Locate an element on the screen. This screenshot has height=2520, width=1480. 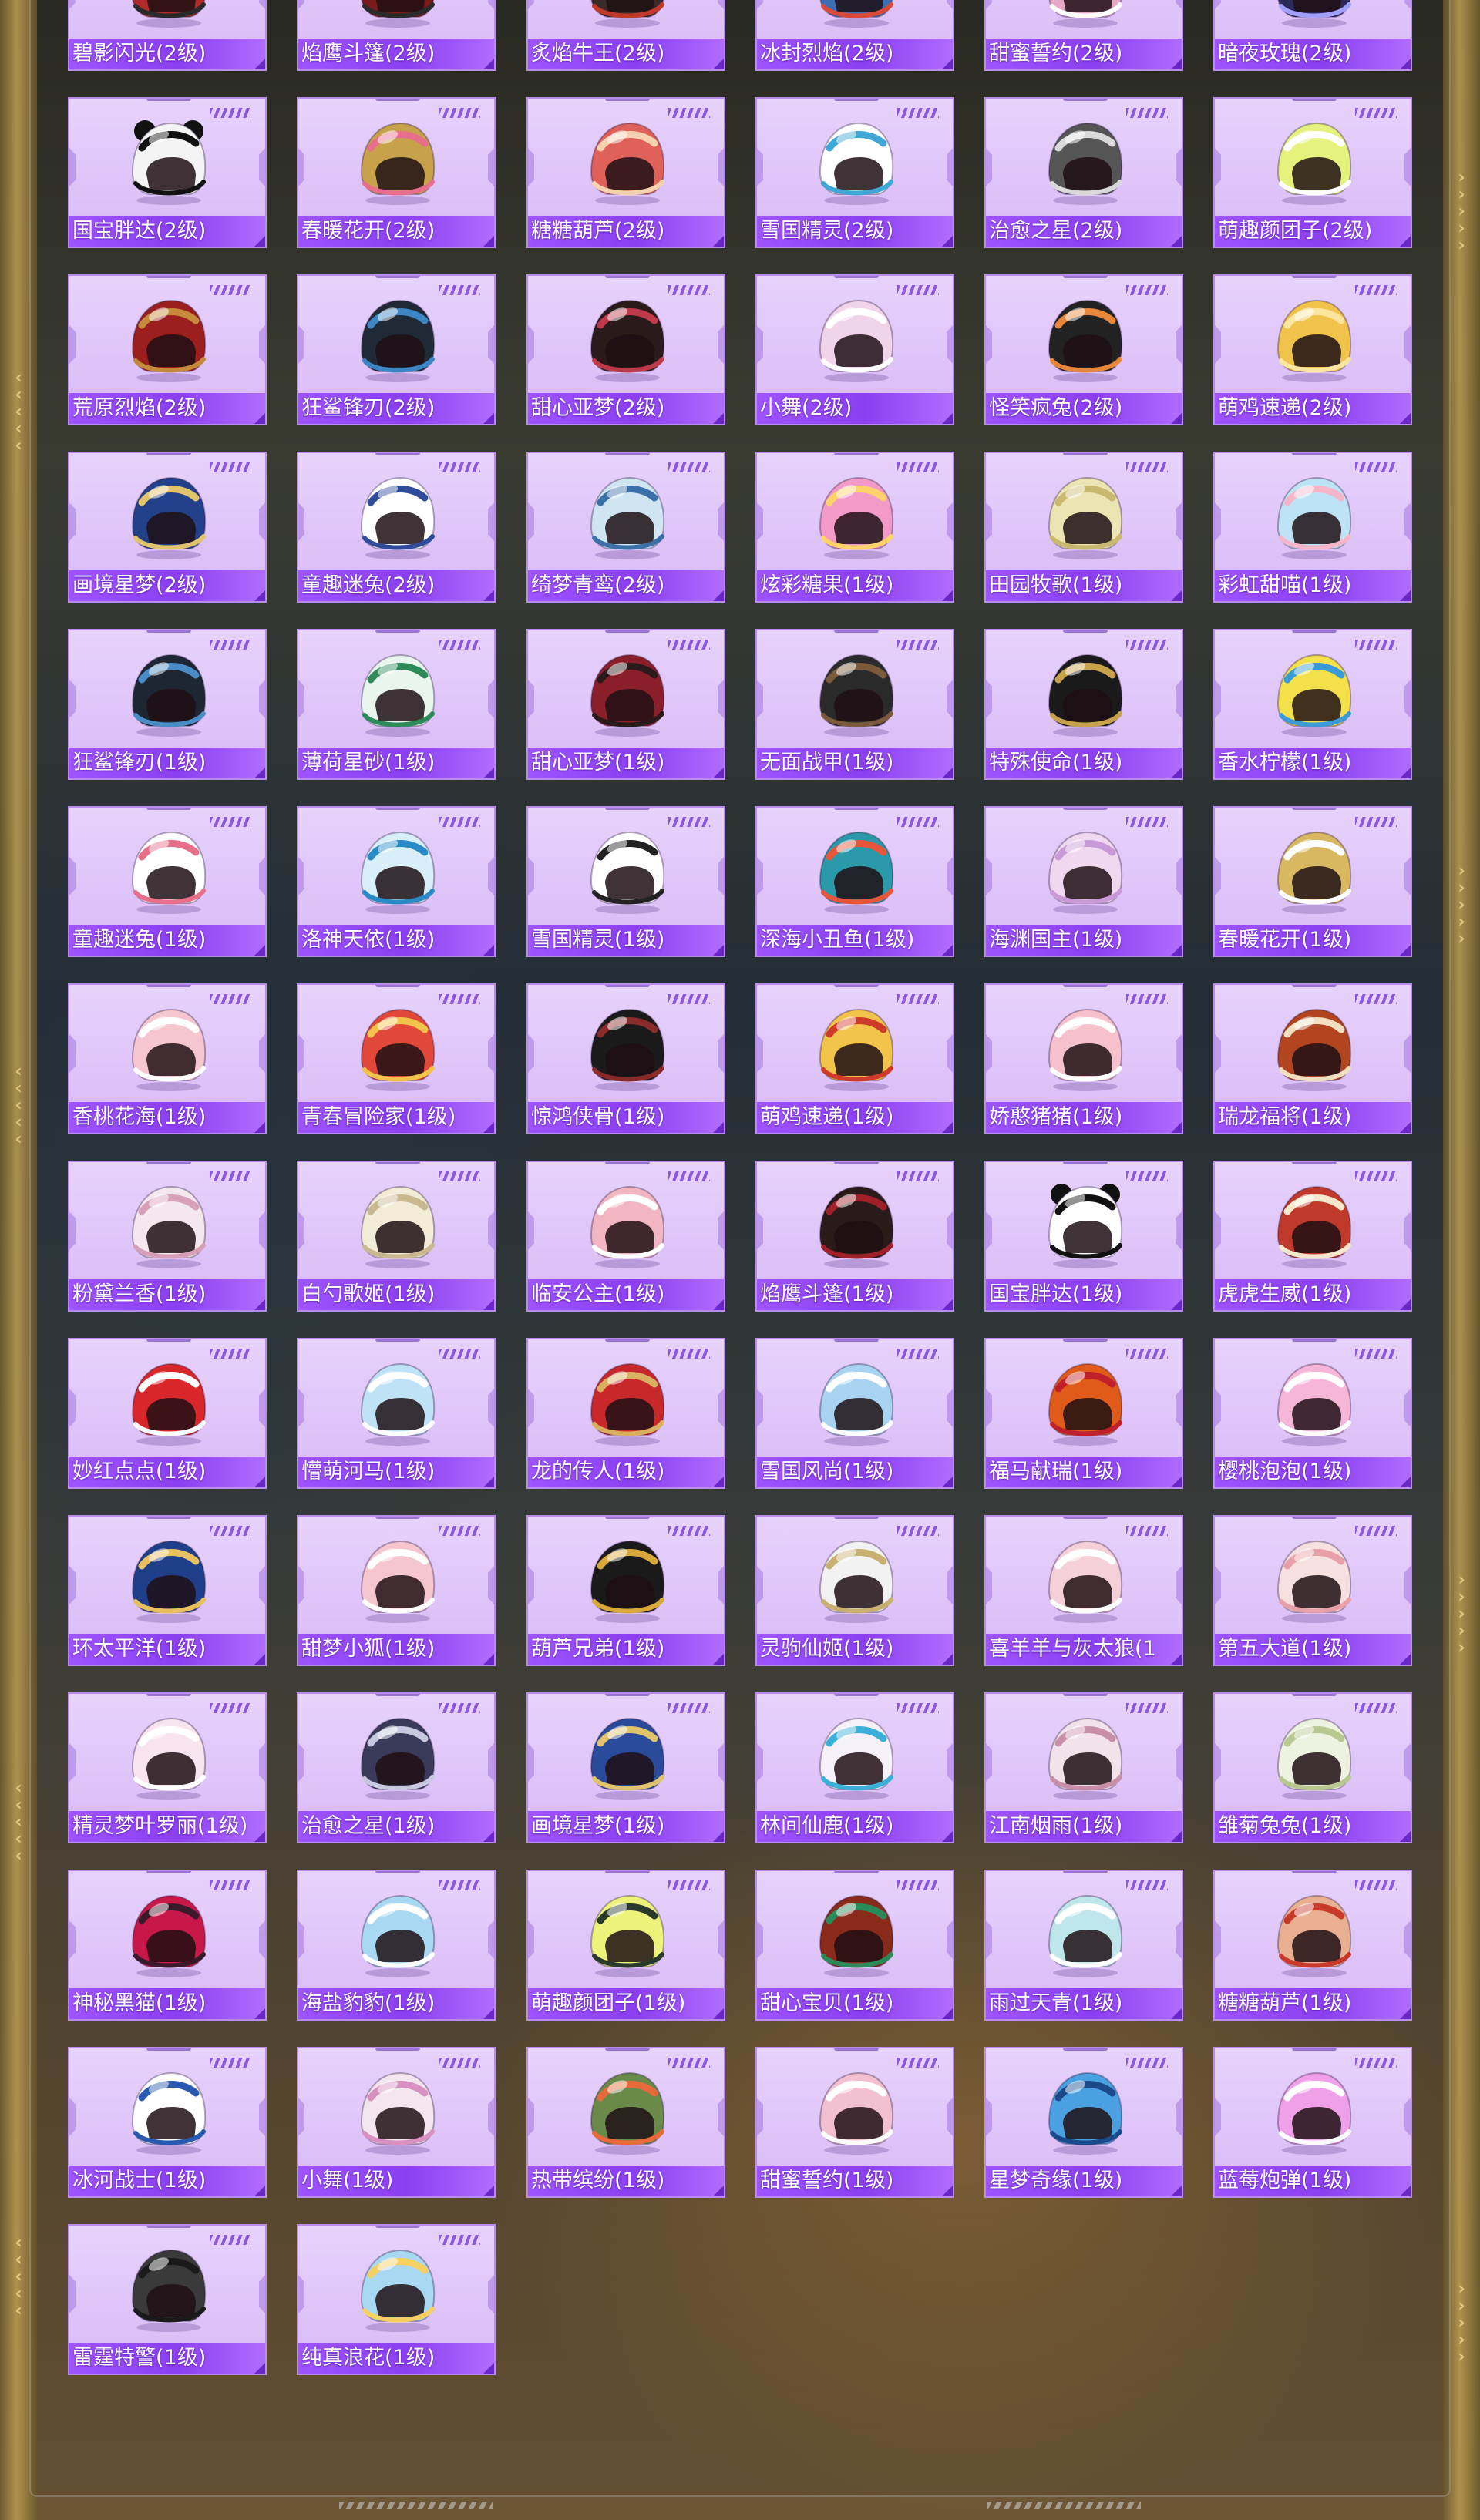
helmet-card: 白勺歌姬(1级) is located at coordinates (397, 1237).